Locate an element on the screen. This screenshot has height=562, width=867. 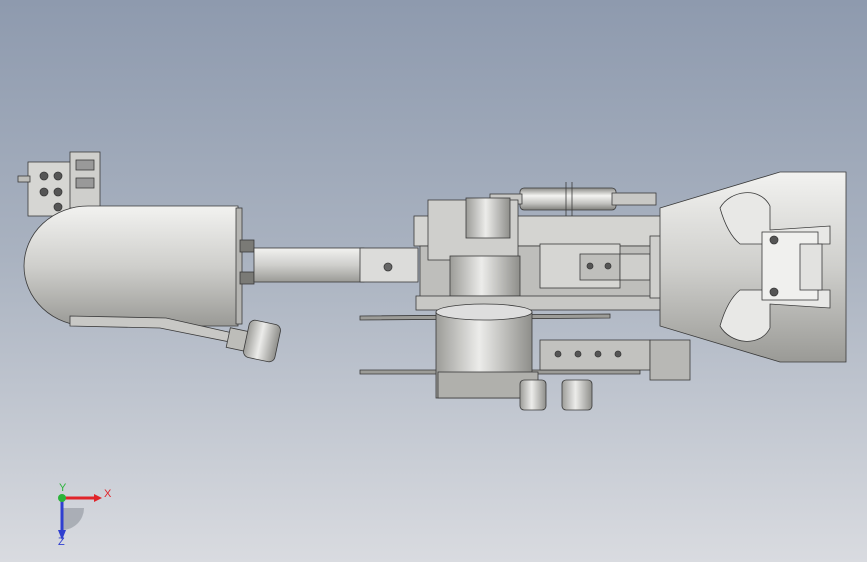
motor-housing is located at coordinates (131, 266).